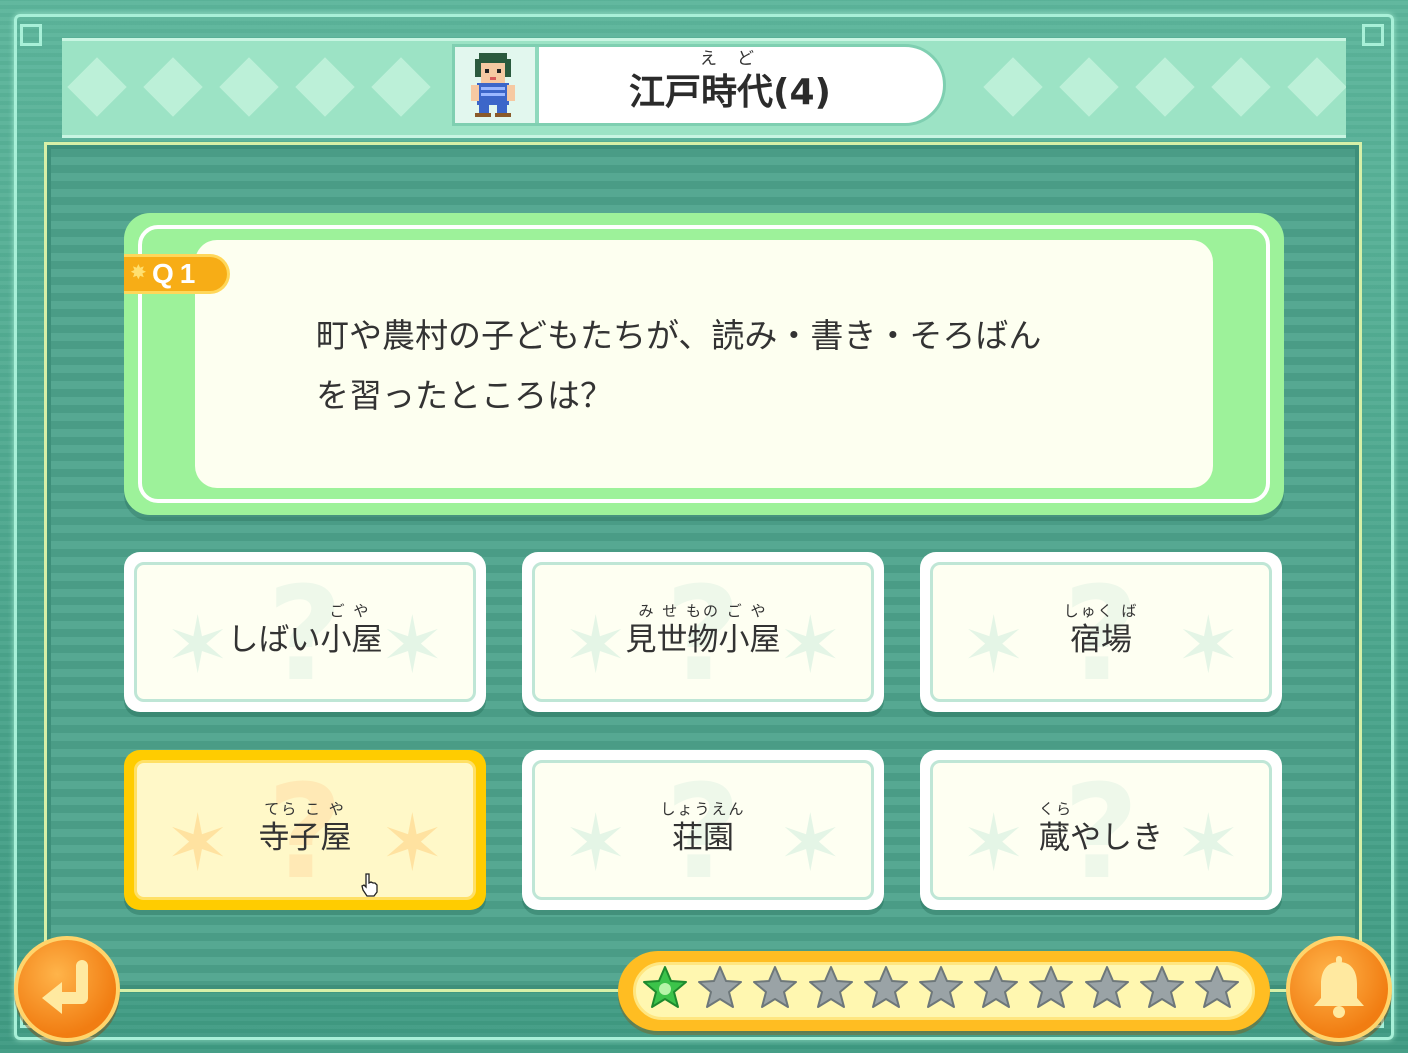 This screenshot has width=1408, height=1053. I want to click on return-arrow-icon, so click(65, 987).